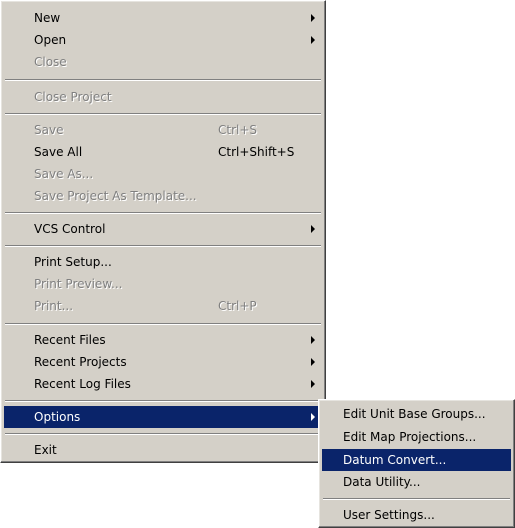  I want to click on menu-item-recent-files: Recent Files, so click(163, 340).